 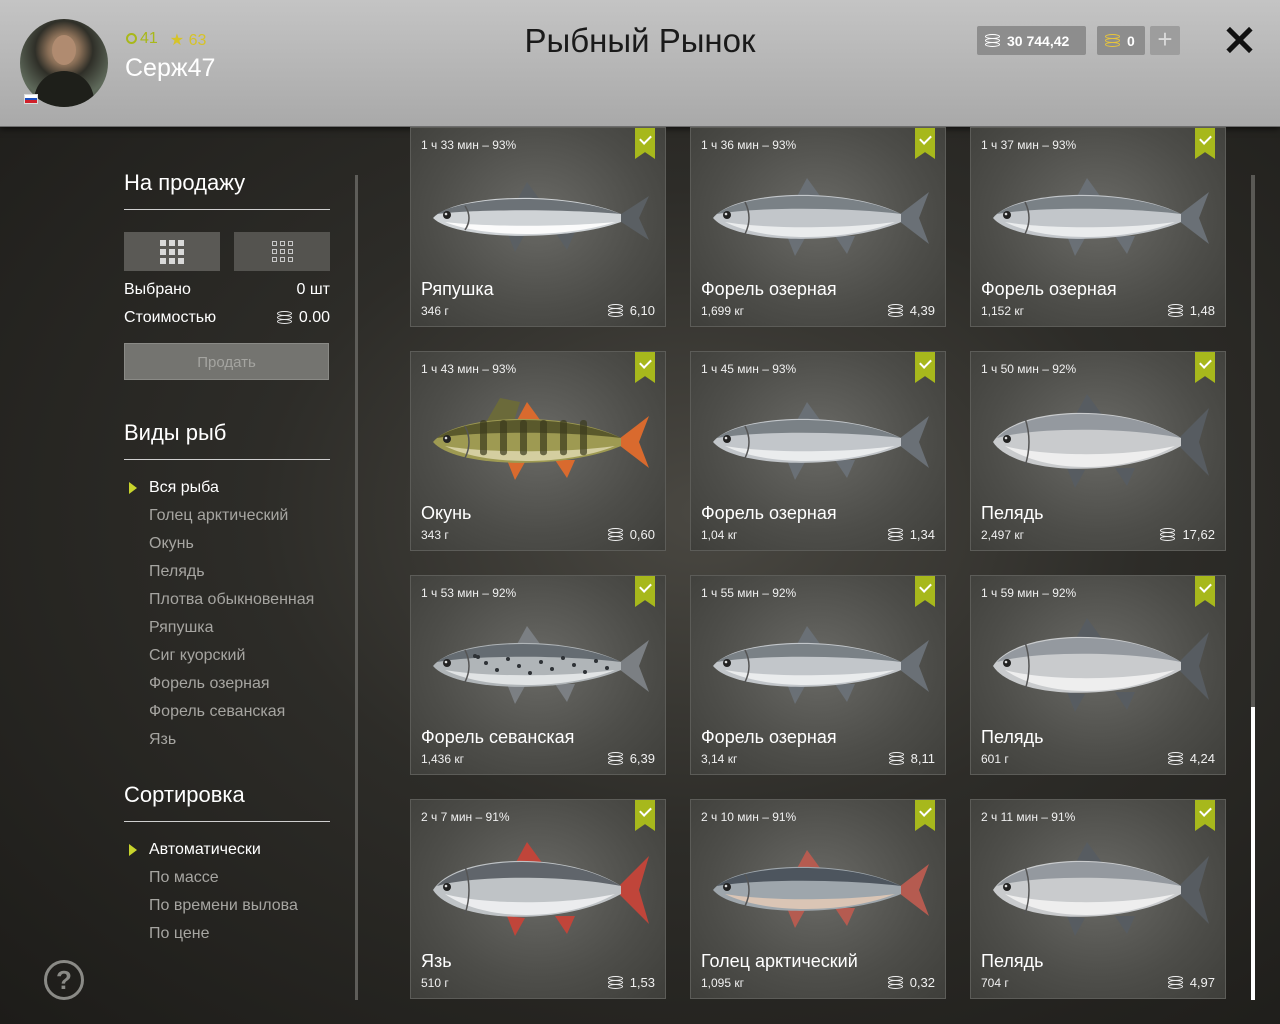 I want to click on gold-coins-icon, so click(x=1112, y=40).